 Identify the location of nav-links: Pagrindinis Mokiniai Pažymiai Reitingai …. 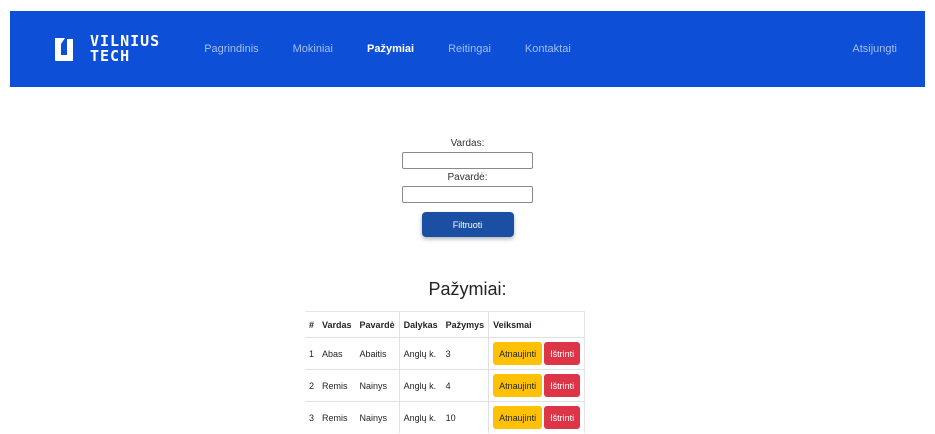
(404, 49).